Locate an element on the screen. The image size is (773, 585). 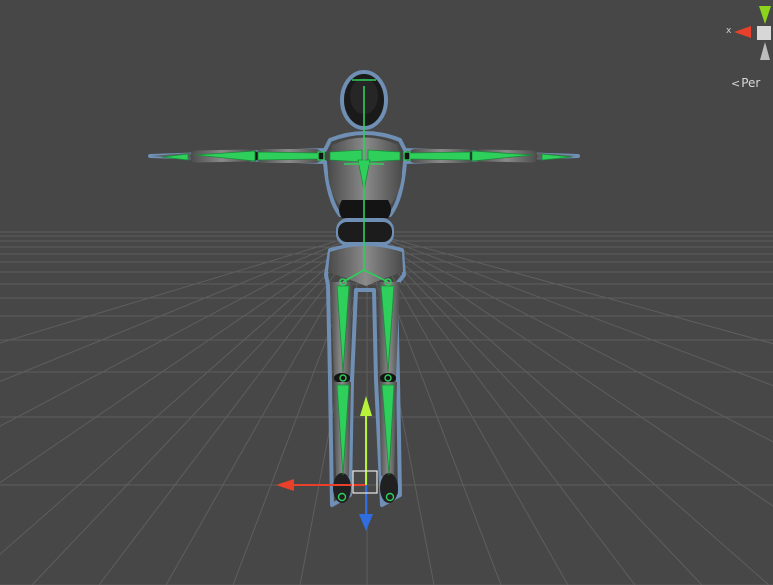
gizmo-neg-y-cone-icon is located at coordinates (765, 51).